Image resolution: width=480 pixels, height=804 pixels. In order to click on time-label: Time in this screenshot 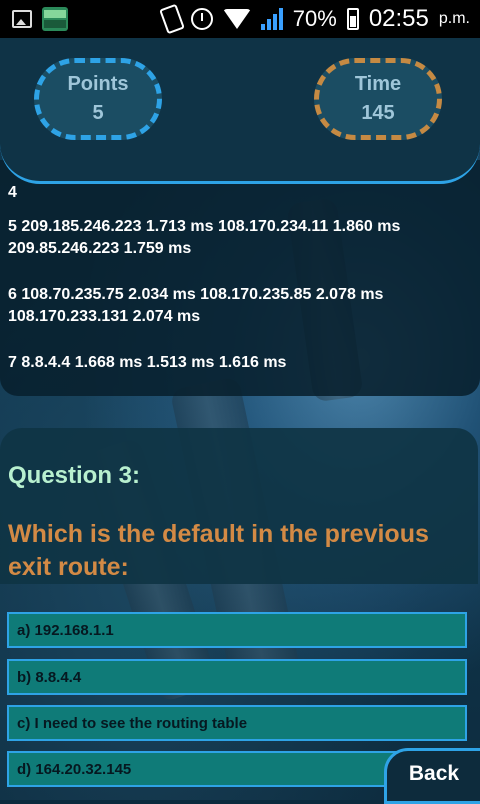, I will do `click(378, 84)`.